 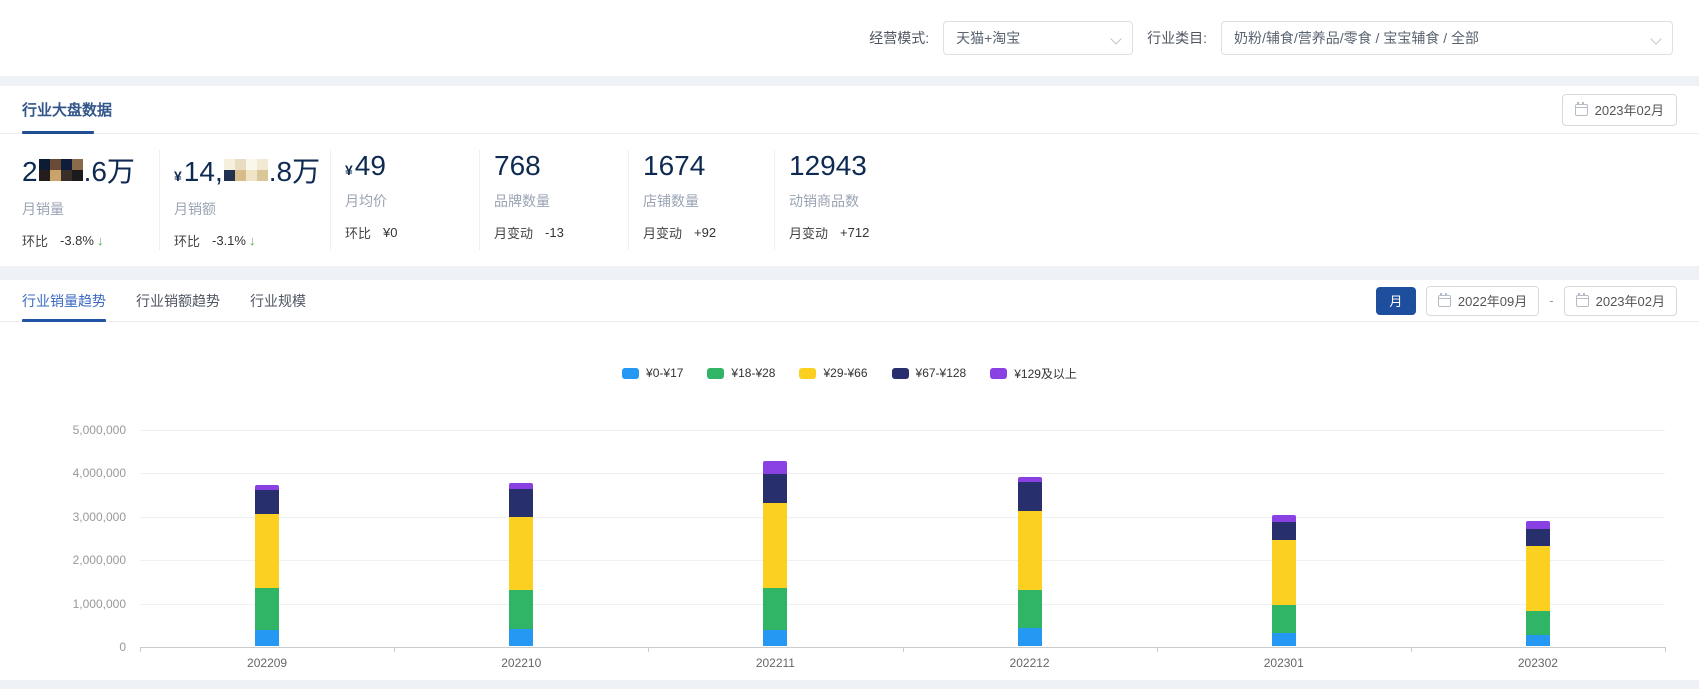 What do you see at coordinates (278, 301) in the screenshot?
I see `tab-行业规模: 行业规模` at bounding box center [278, 301].